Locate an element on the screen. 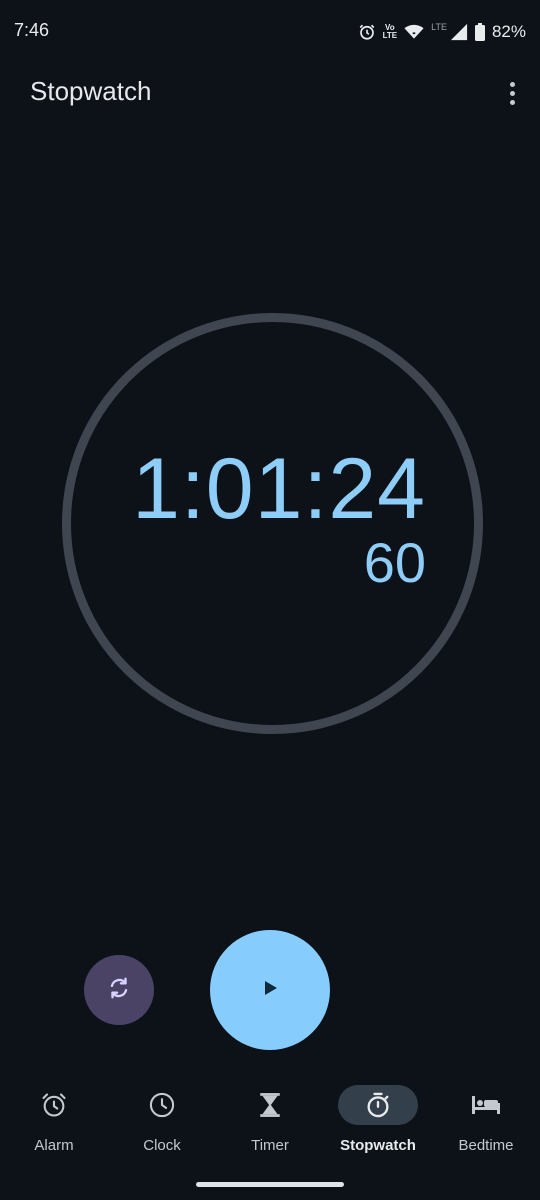 This screenshot has height=1200, width=540. gesture-navigation-bar is located at coordinates (270, 1184).